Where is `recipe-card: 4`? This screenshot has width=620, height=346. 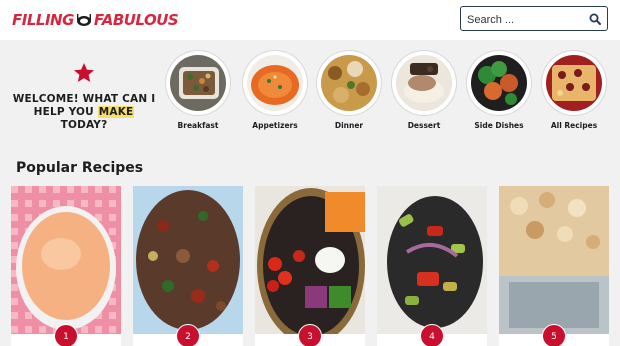 recipe-card: 4 is located at coordinates (432, 266).